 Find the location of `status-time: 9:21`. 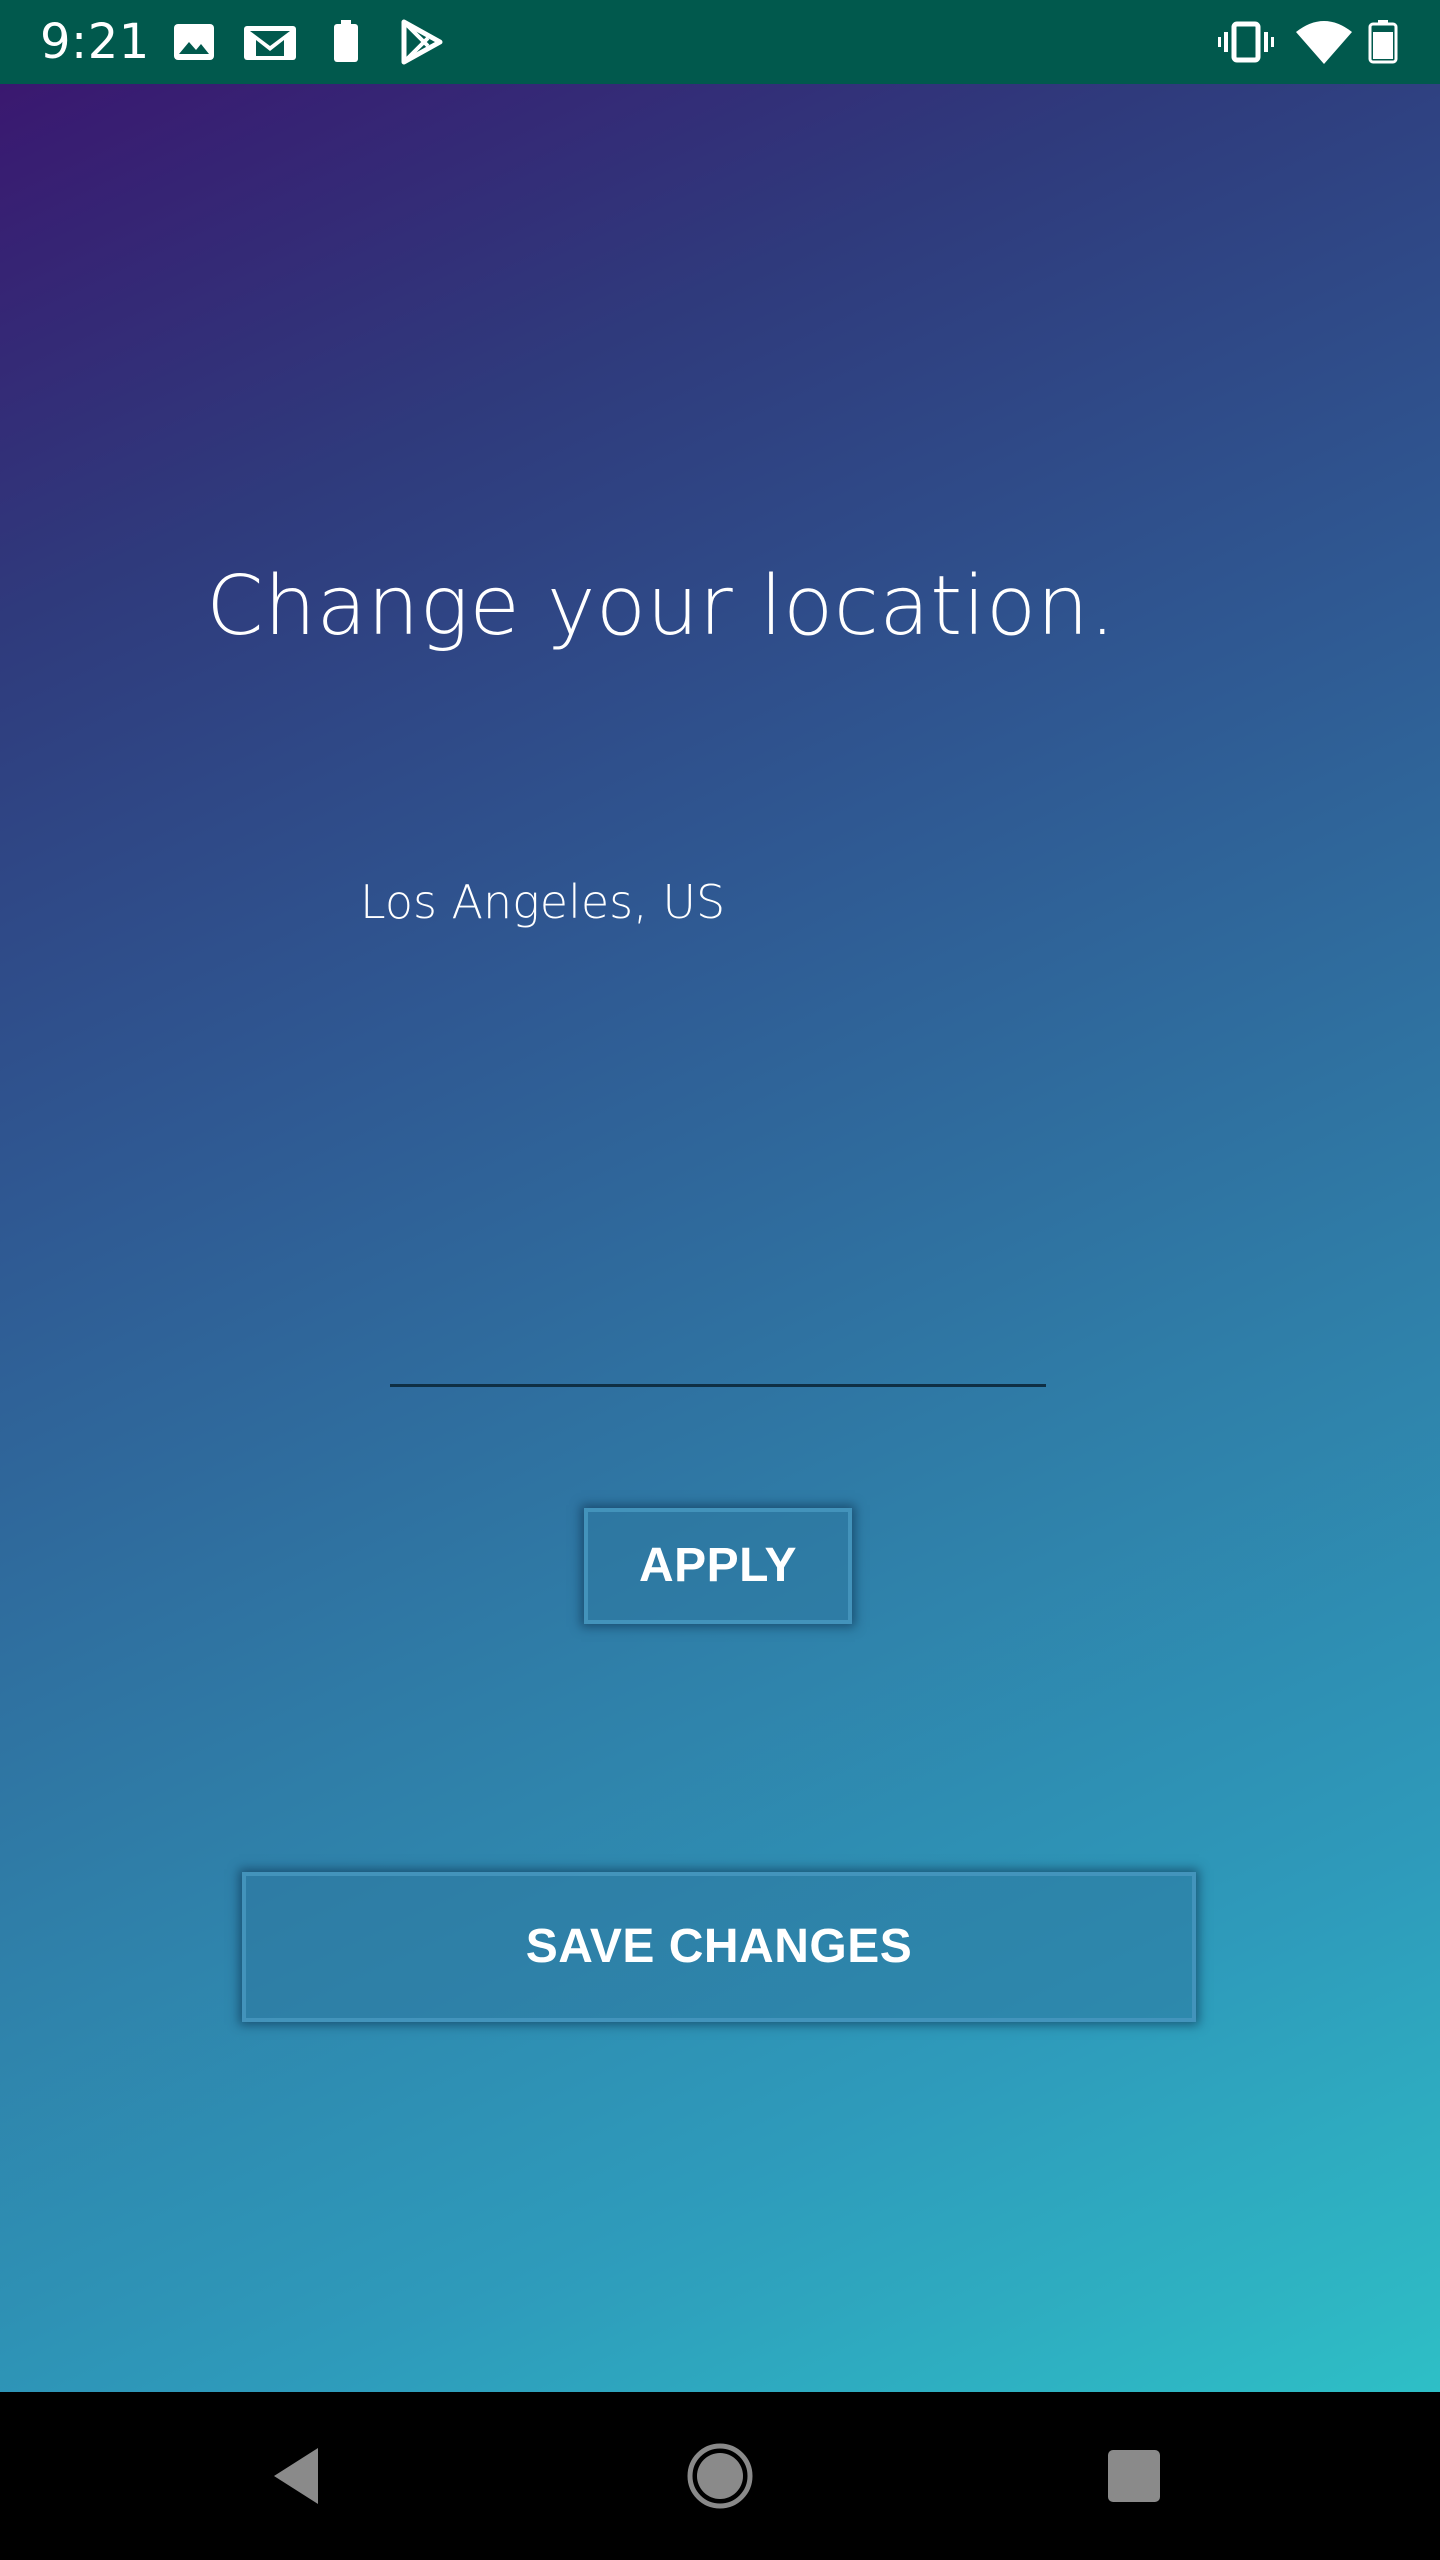

status-time: 9:21 is located at coordinates (95, 42).